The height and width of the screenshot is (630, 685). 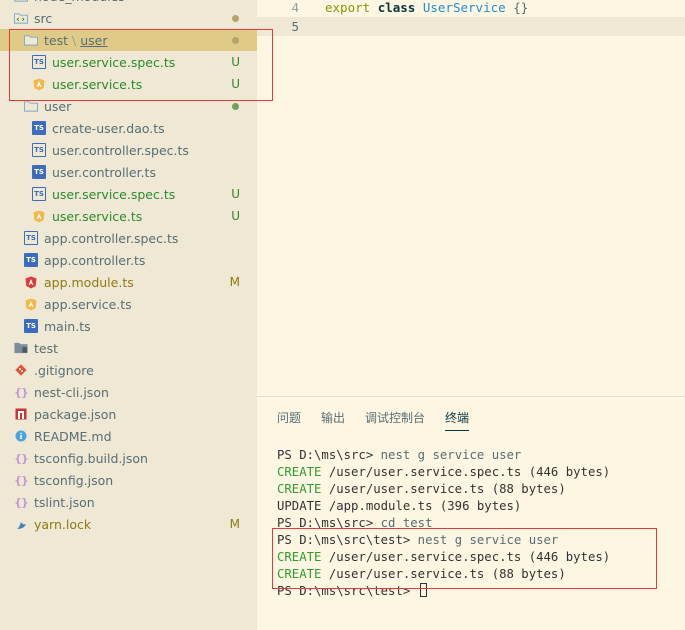 What do you see at coordinates (88, 304) in the screenshot?
I see `item-label: app.service.ts` at bounding box center [88, 304].